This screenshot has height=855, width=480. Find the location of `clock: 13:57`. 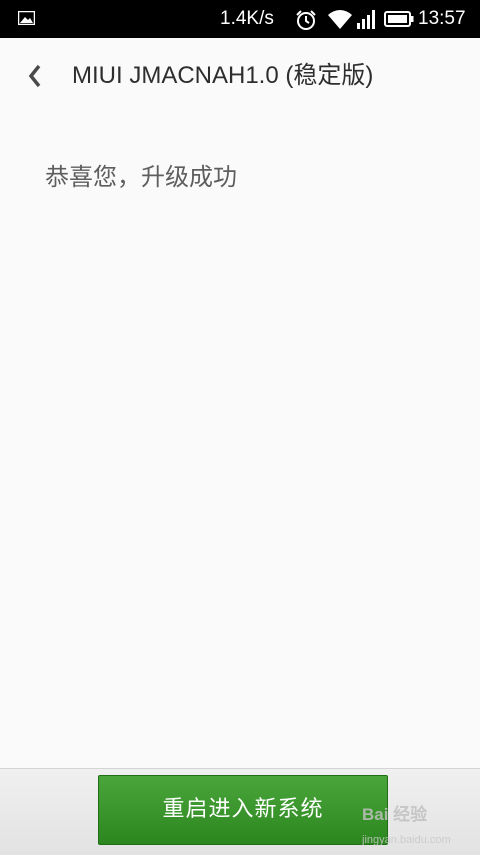

clock: 13:57 is located at coordinates (442, 18).